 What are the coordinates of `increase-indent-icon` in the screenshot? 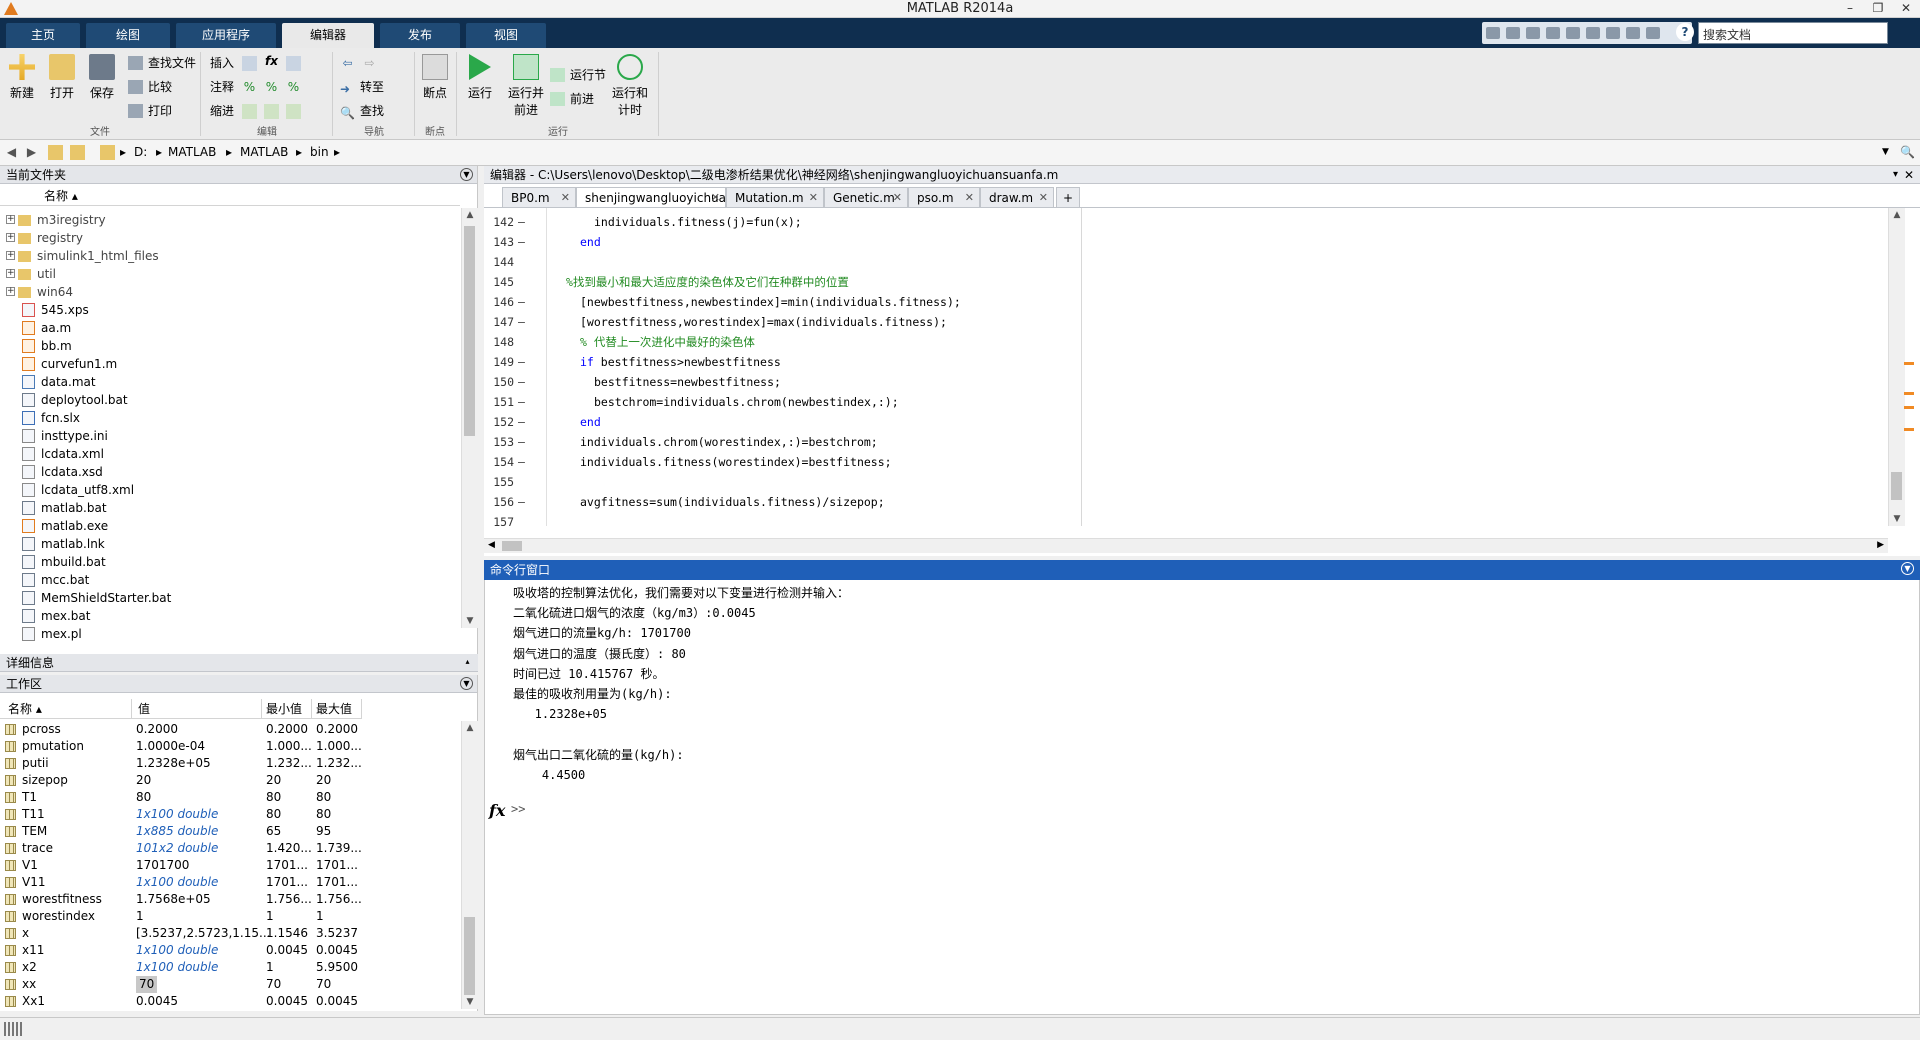 It's located at (271, 111).